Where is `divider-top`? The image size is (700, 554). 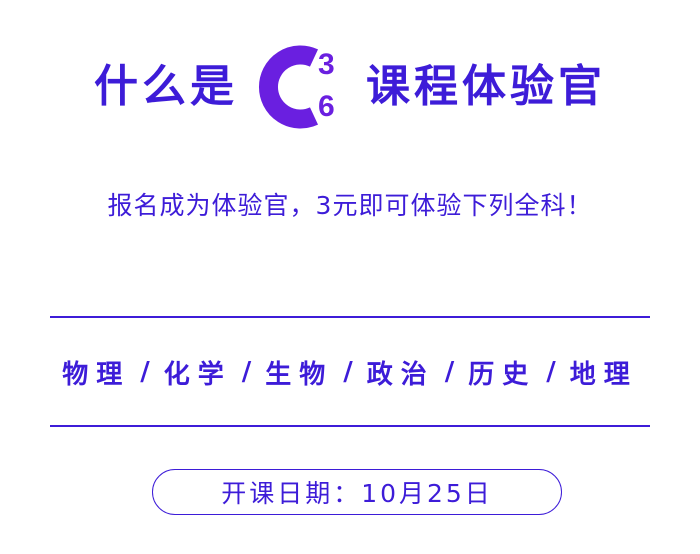
divider-top is located at coordinates (350, 317).